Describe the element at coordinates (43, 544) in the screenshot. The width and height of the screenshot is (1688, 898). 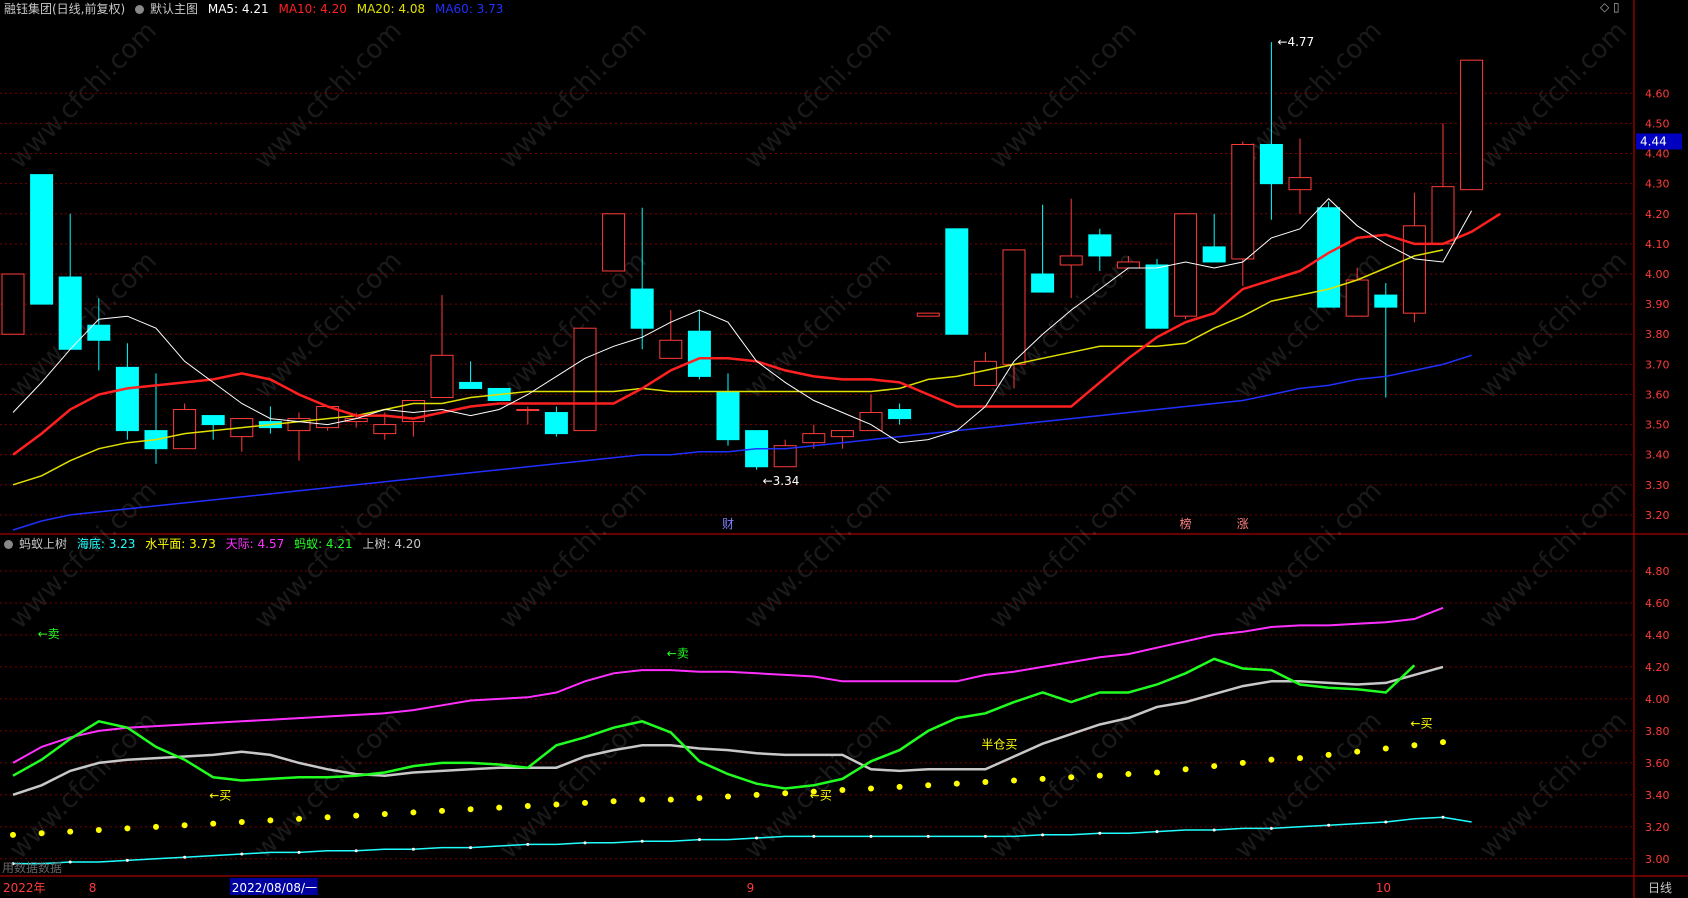
I see `sub-indicator-name: 蚂蚁上树` at that location.